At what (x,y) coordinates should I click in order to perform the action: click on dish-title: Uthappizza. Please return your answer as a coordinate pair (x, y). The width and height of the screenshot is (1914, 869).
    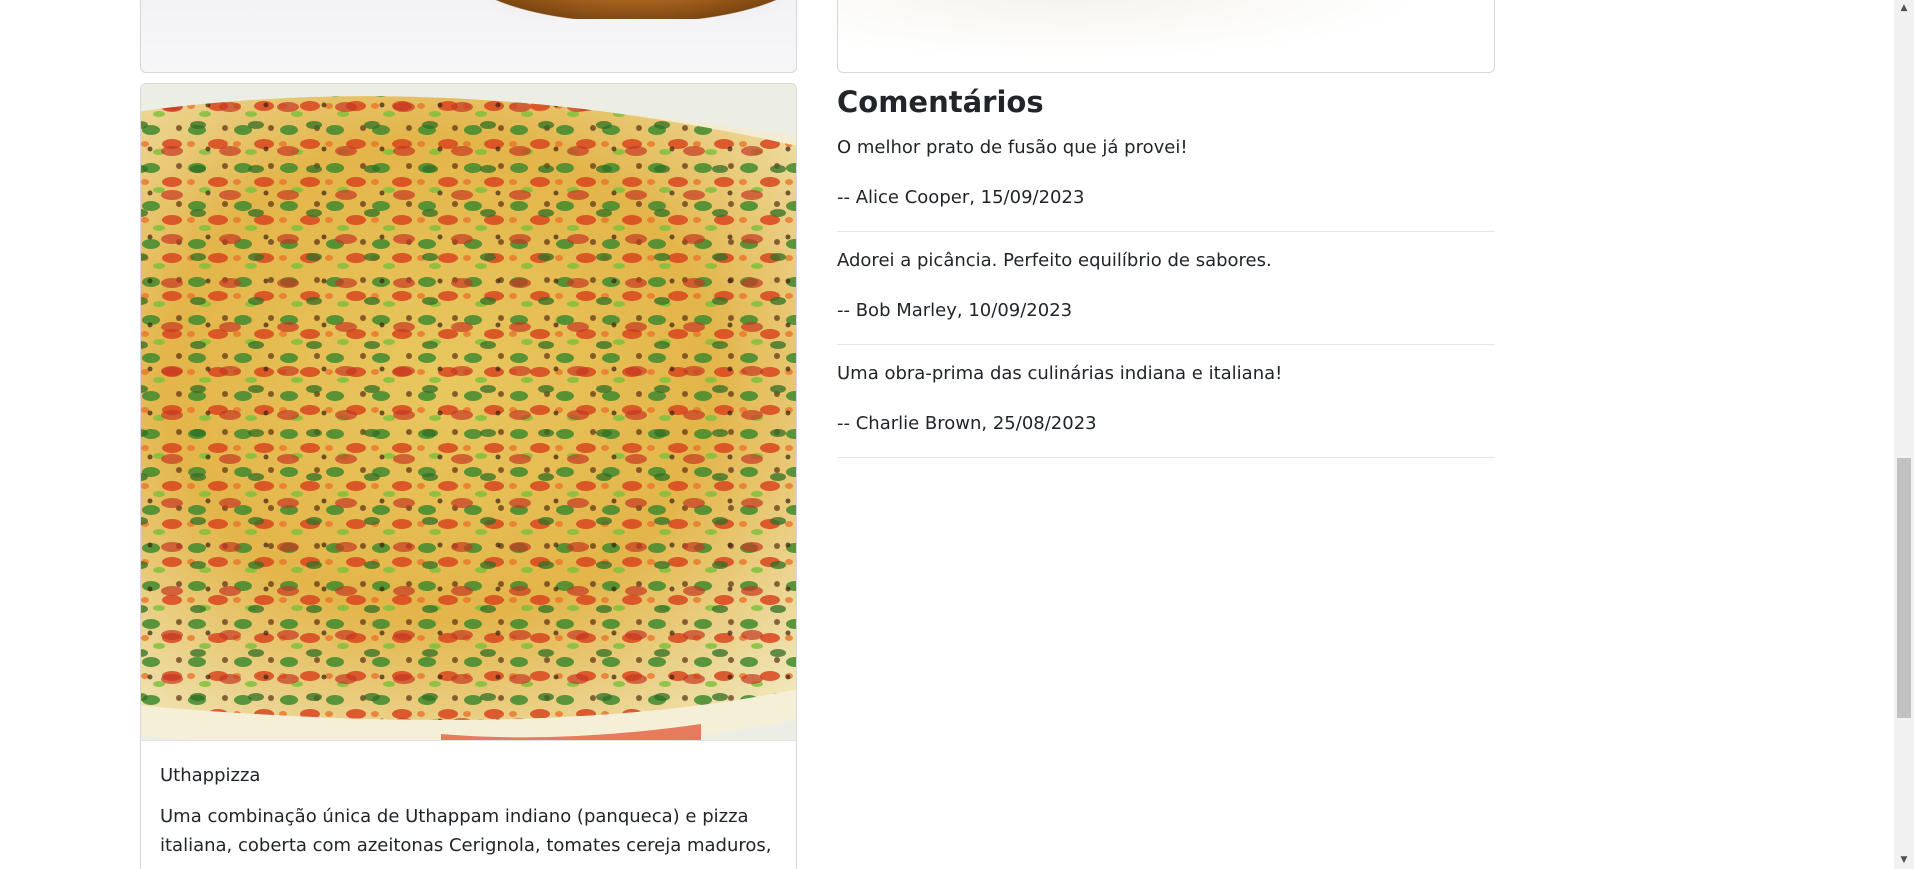
    Looking at the image, I should click on (210, 775).